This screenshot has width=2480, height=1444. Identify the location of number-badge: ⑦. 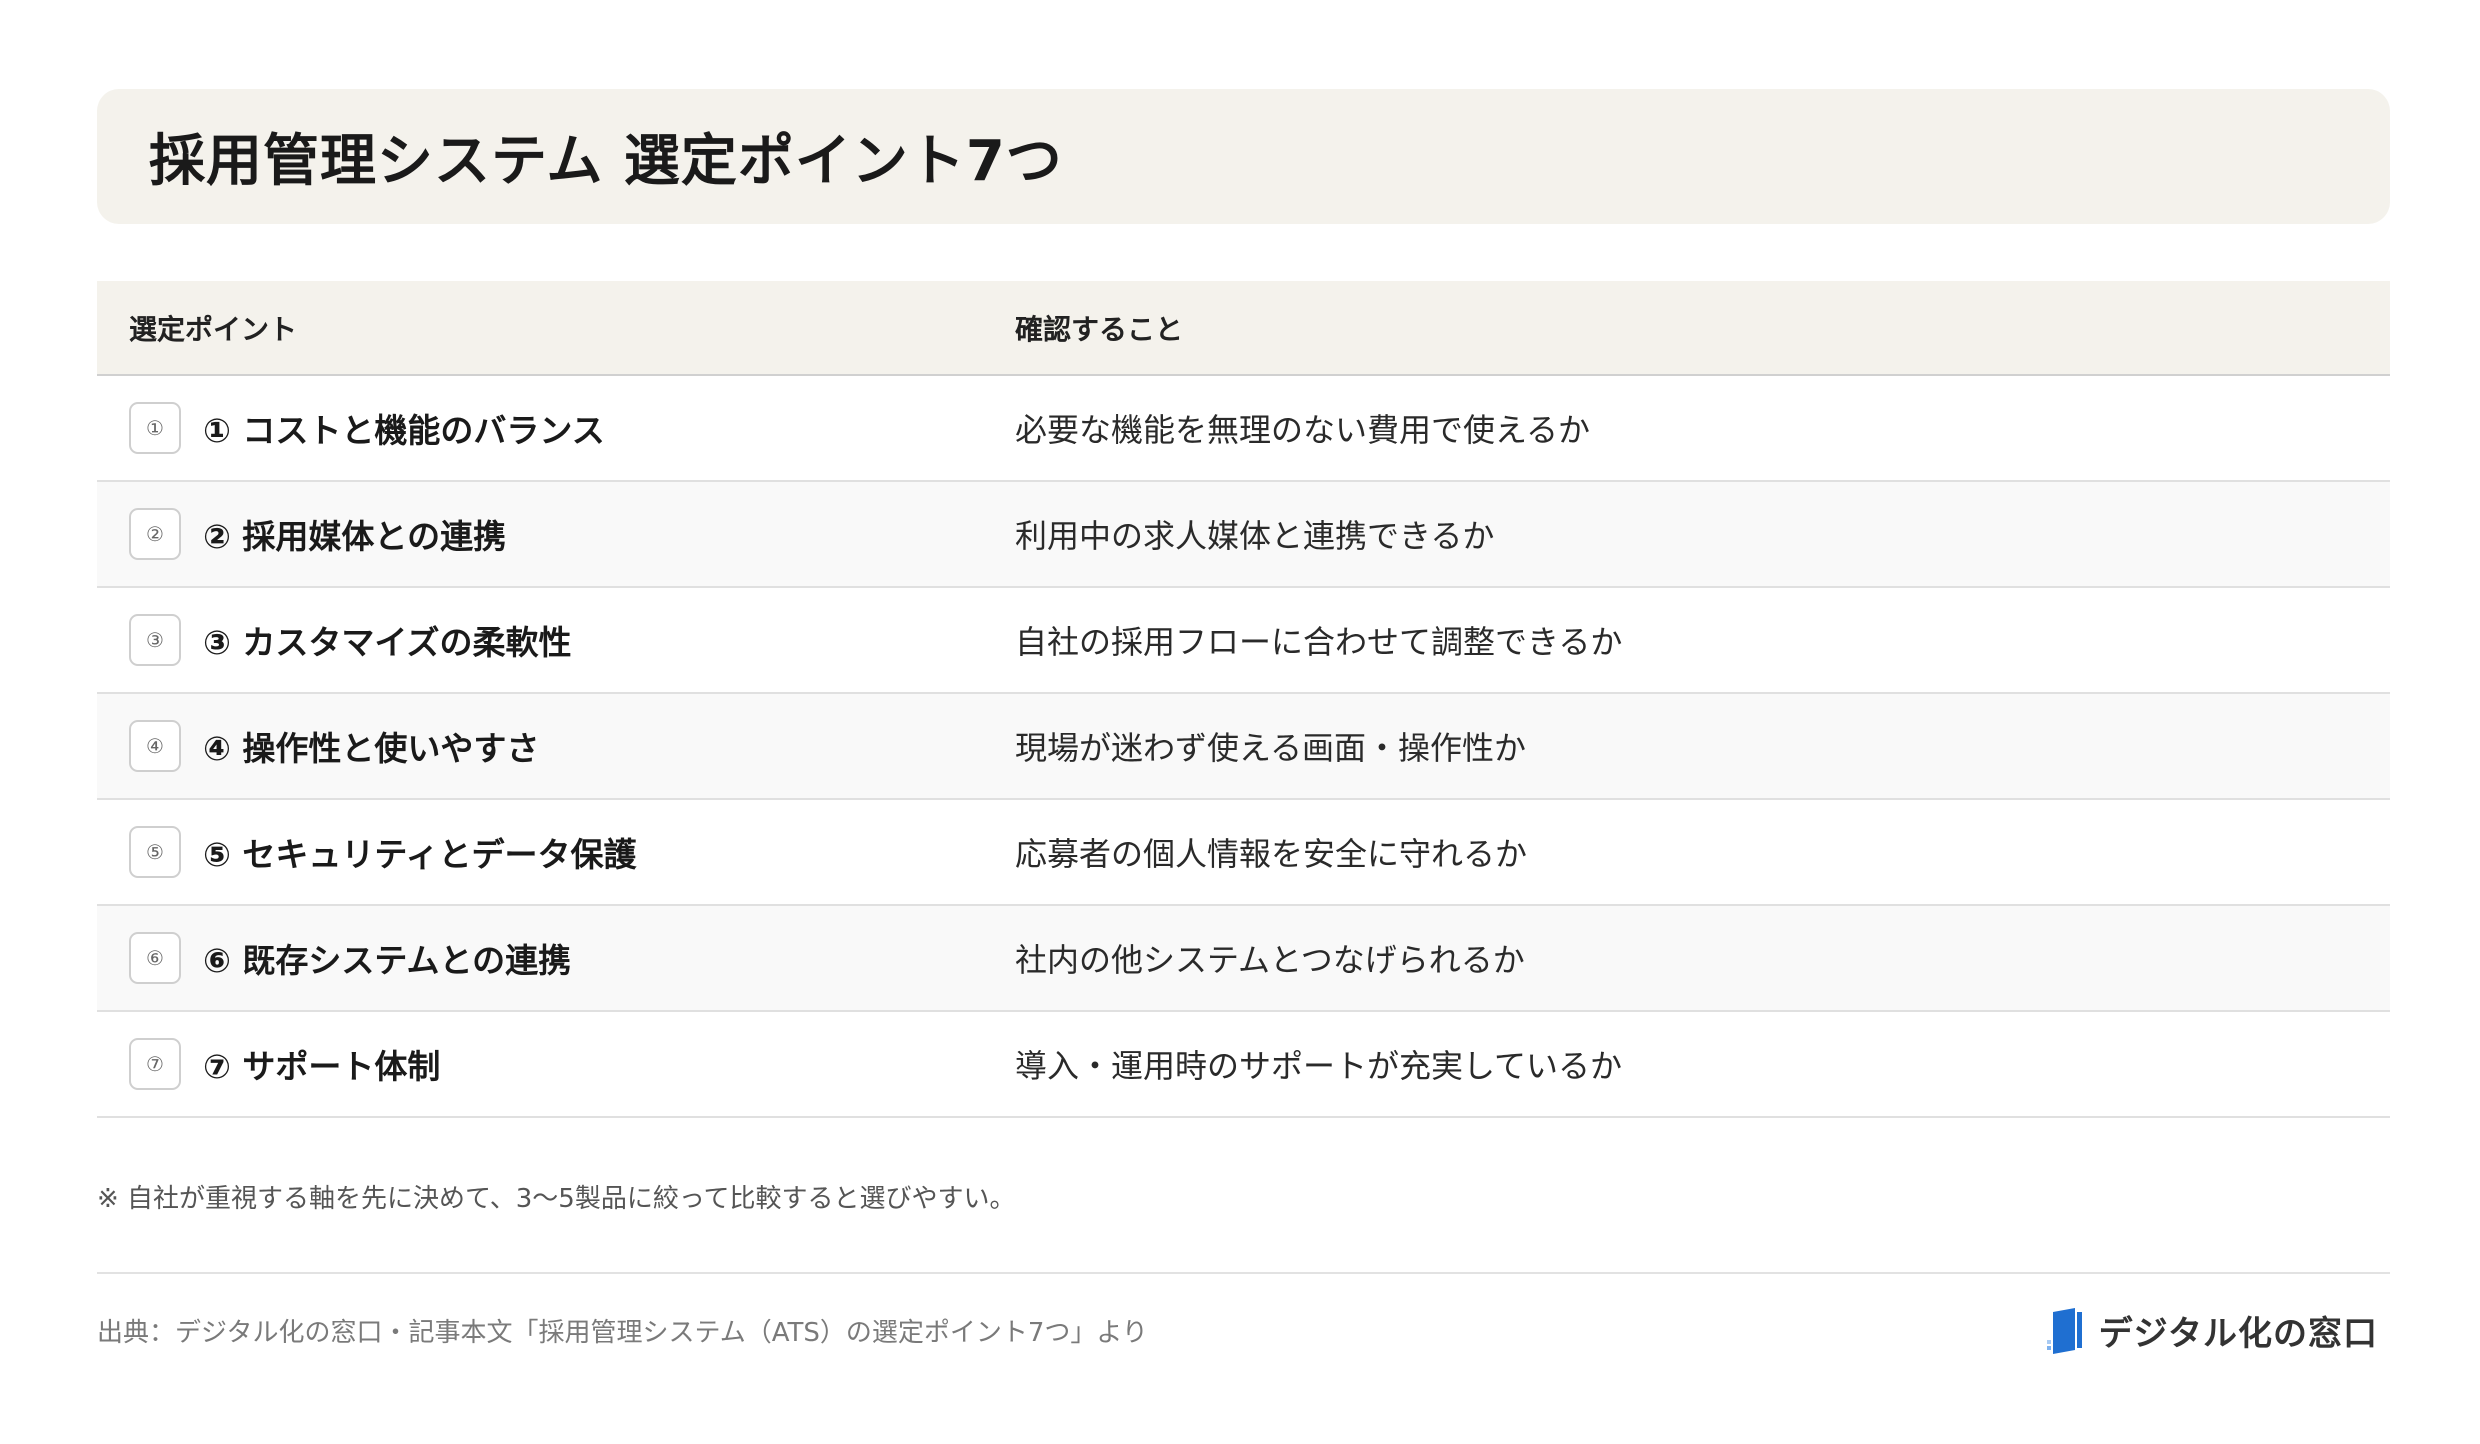
(155, 1064).